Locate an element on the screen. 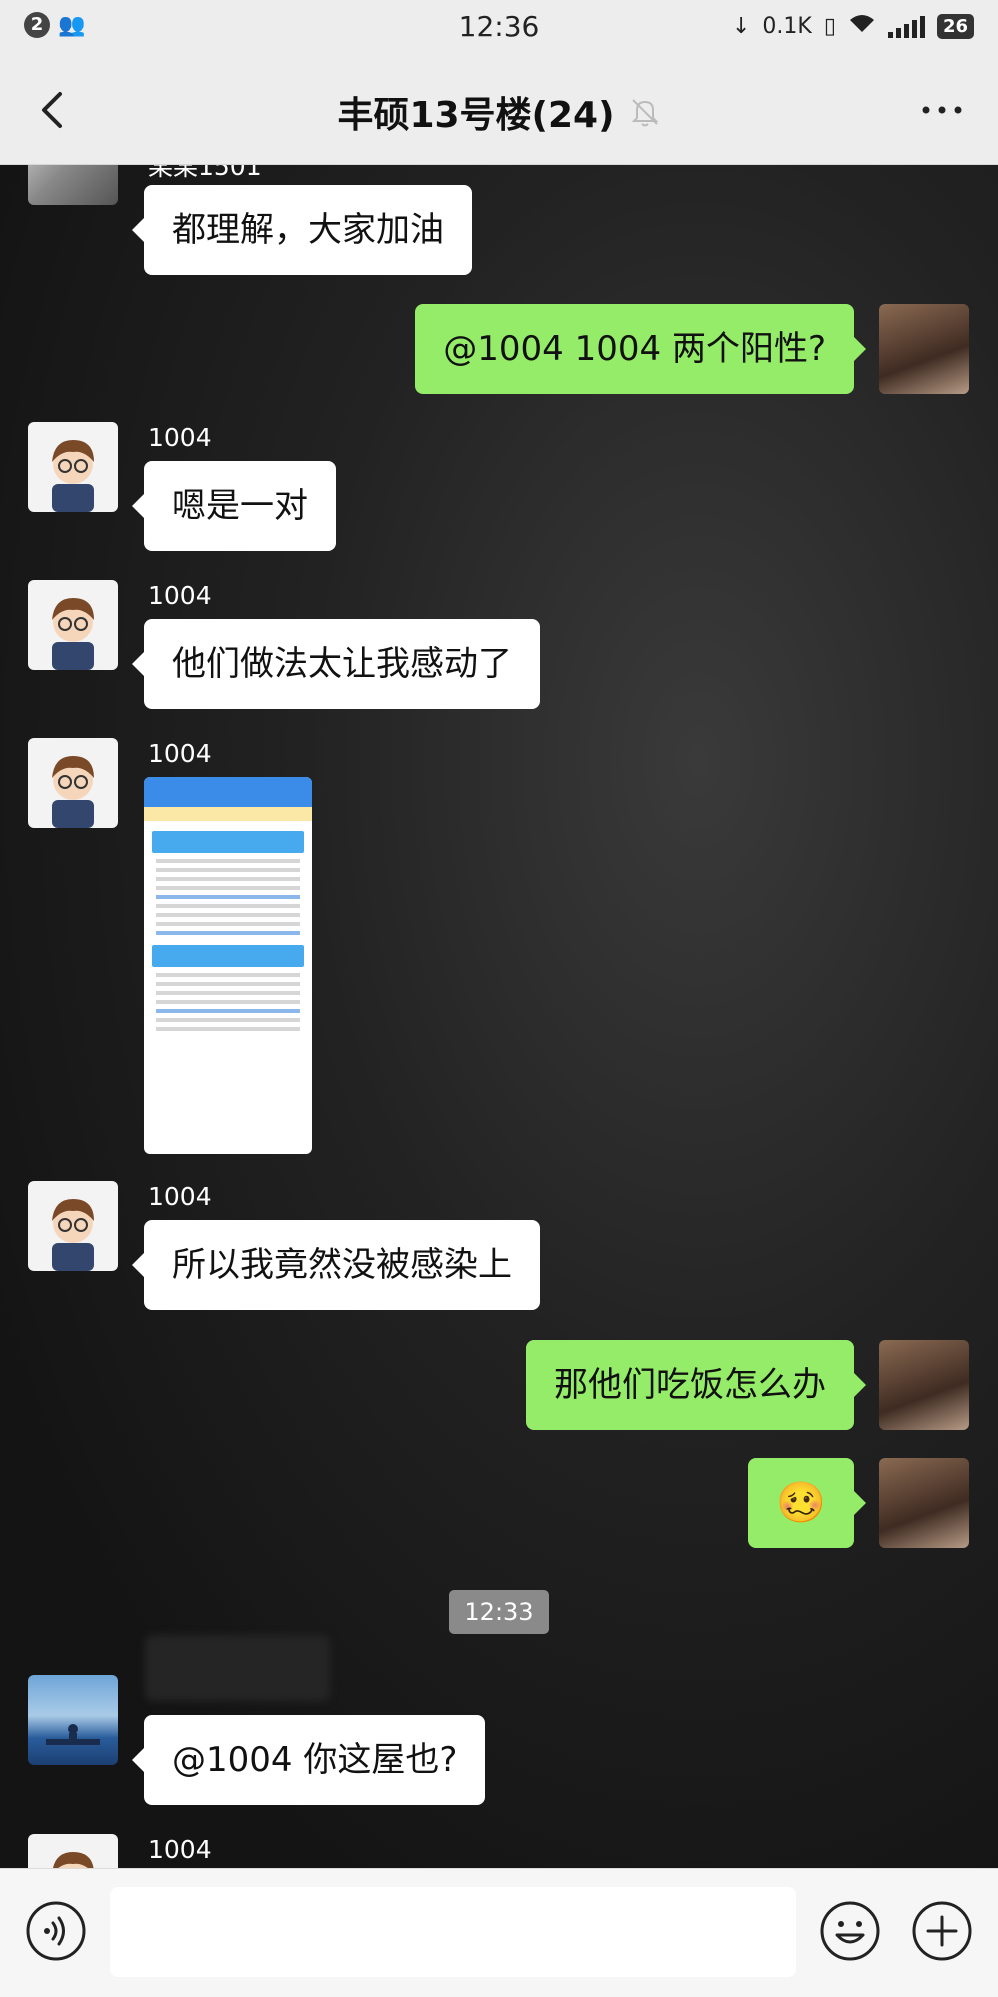 Image resolution: width=998 pixels, height=1997 pixels. net-speed-icon: ↓ is located at coordinates (741, 26).